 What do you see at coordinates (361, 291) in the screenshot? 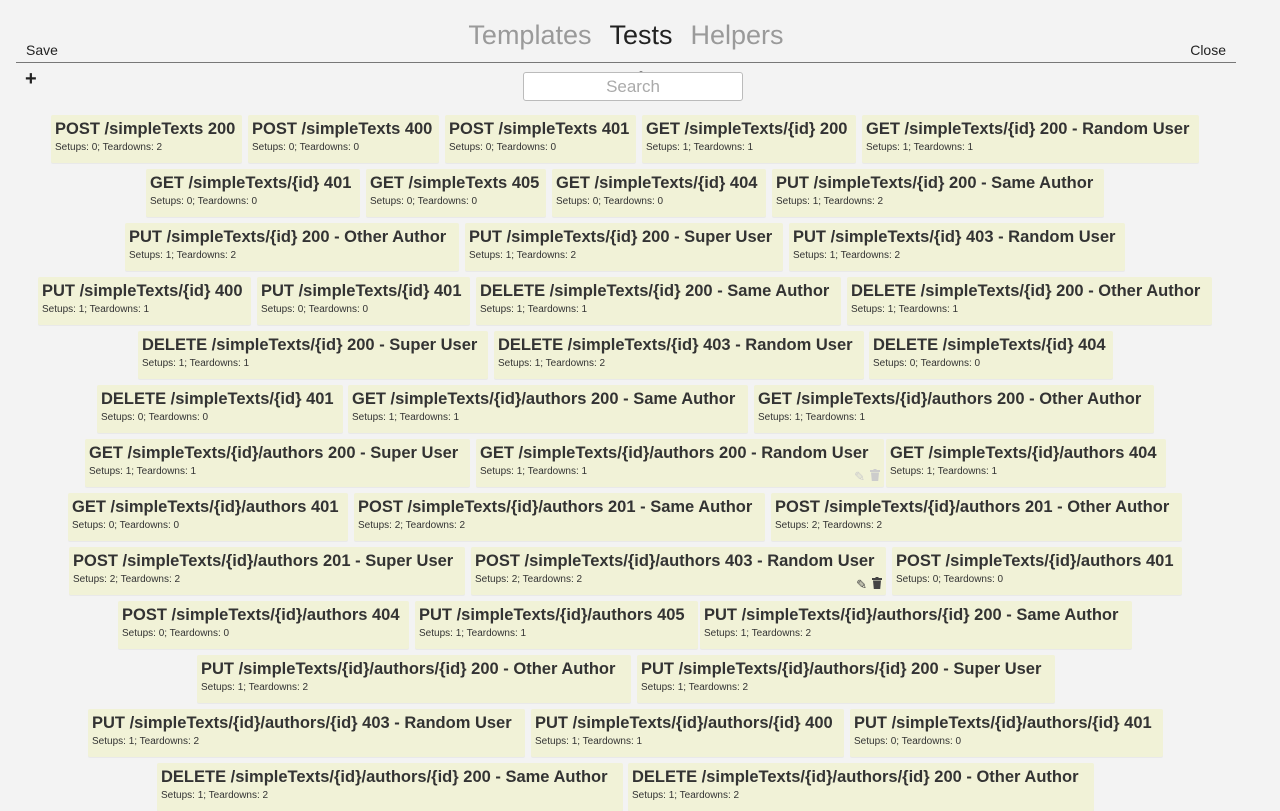
I see `test-title: PUT /simpleTexts/{id} 401` at bounding box center [361, 291].